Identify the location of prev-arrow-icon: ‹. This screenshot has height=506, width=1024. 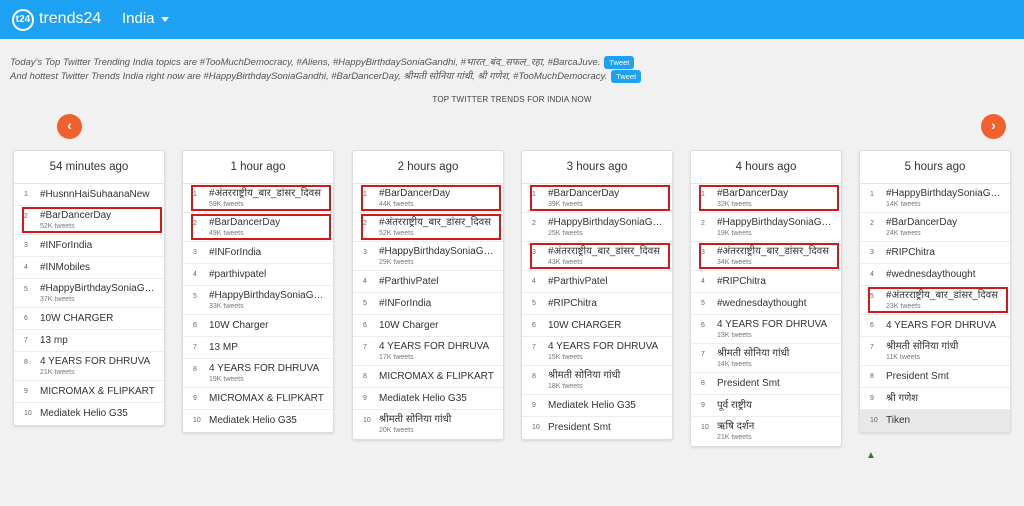
(69, 126).